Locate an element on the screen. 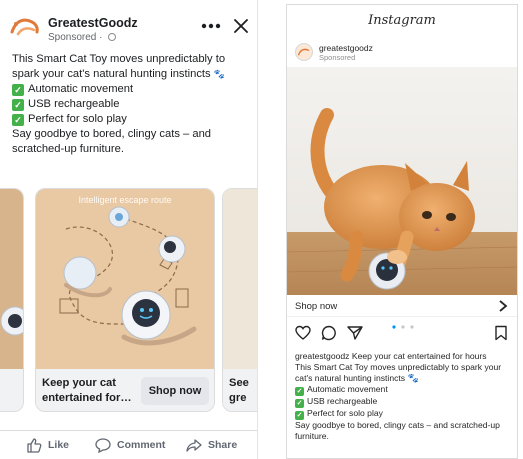  instagram-header: Instagram is located at coordinates (402, 20).